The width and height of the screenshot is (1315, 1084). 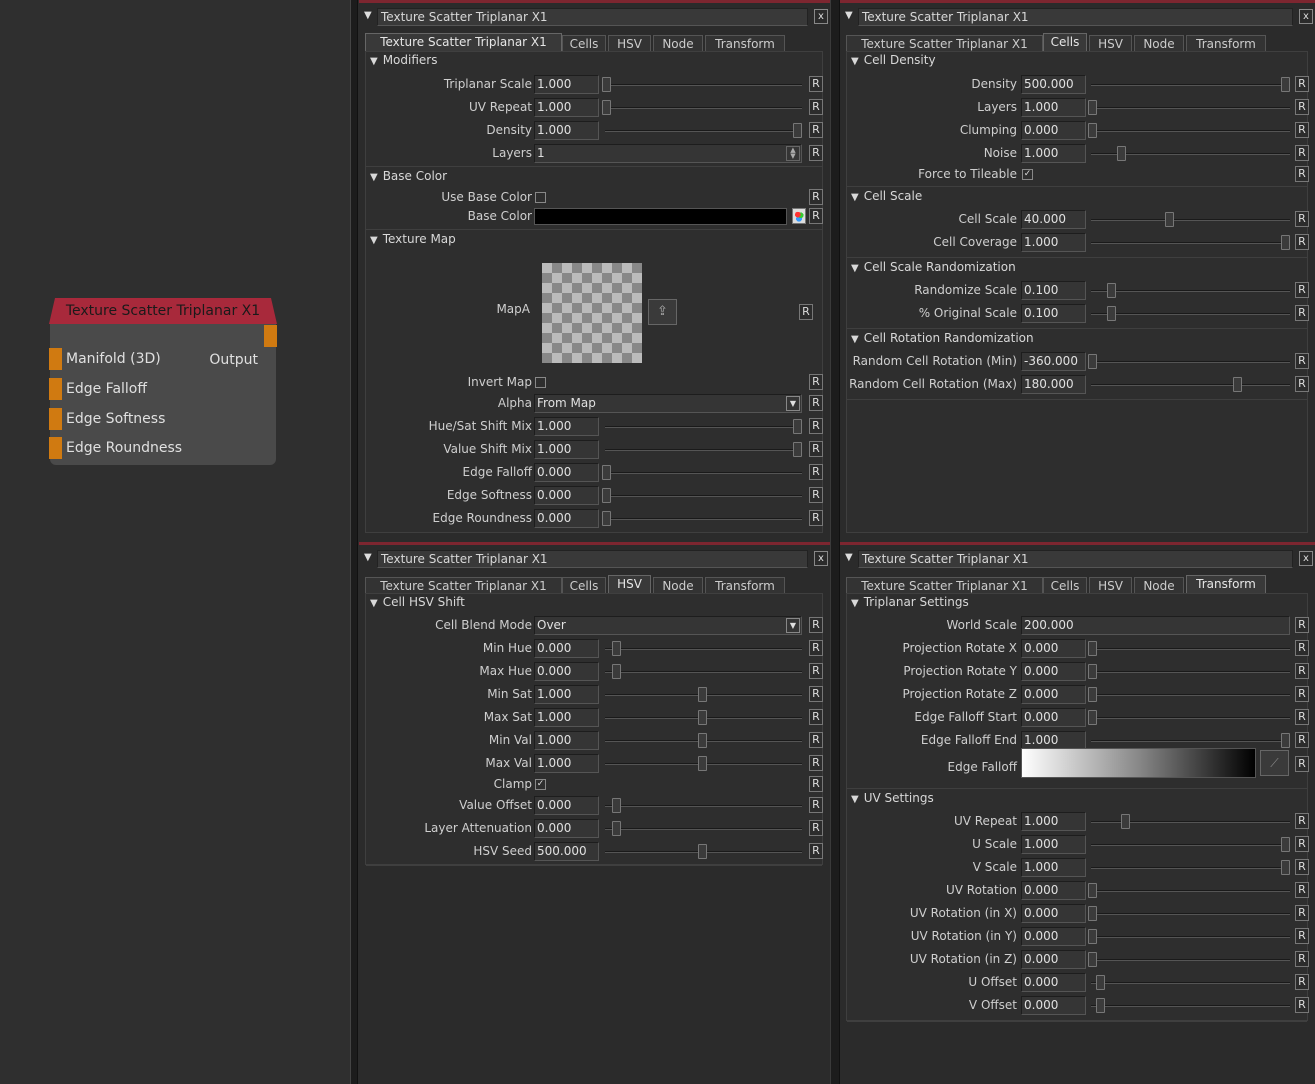 What do you see at coordinates (1092, 648) in the screenshot?
I see `projection-rotate-x-slider-handle` at bounding box center [1092, 648].